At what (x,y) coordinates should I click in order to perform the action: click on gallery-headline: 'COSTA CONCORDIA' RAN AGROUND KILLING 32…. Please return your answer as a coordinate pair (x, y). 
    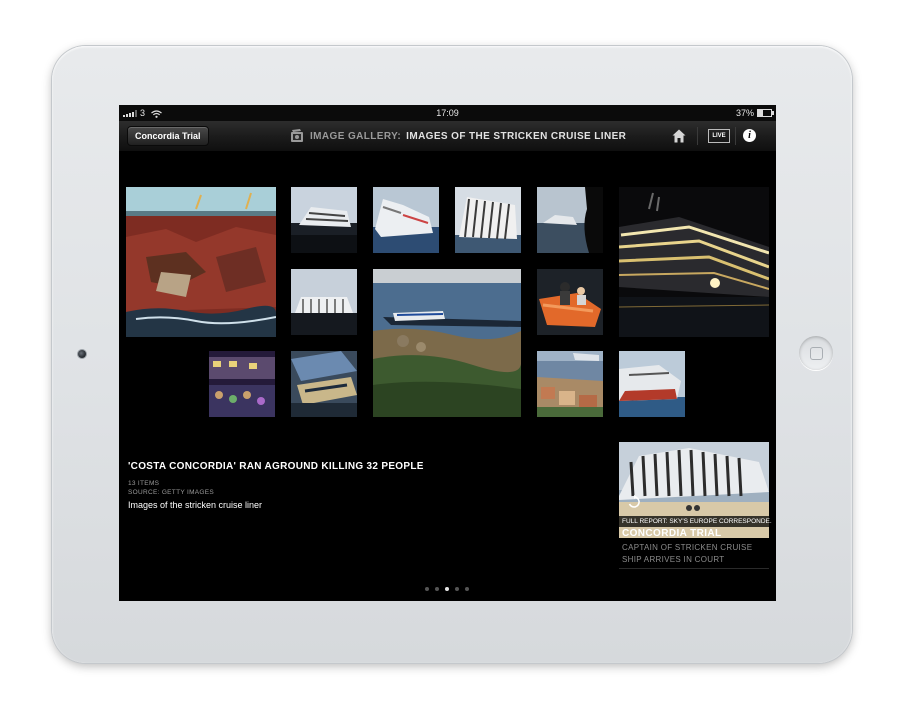
    Looking at the image, I should click on (276, 466).